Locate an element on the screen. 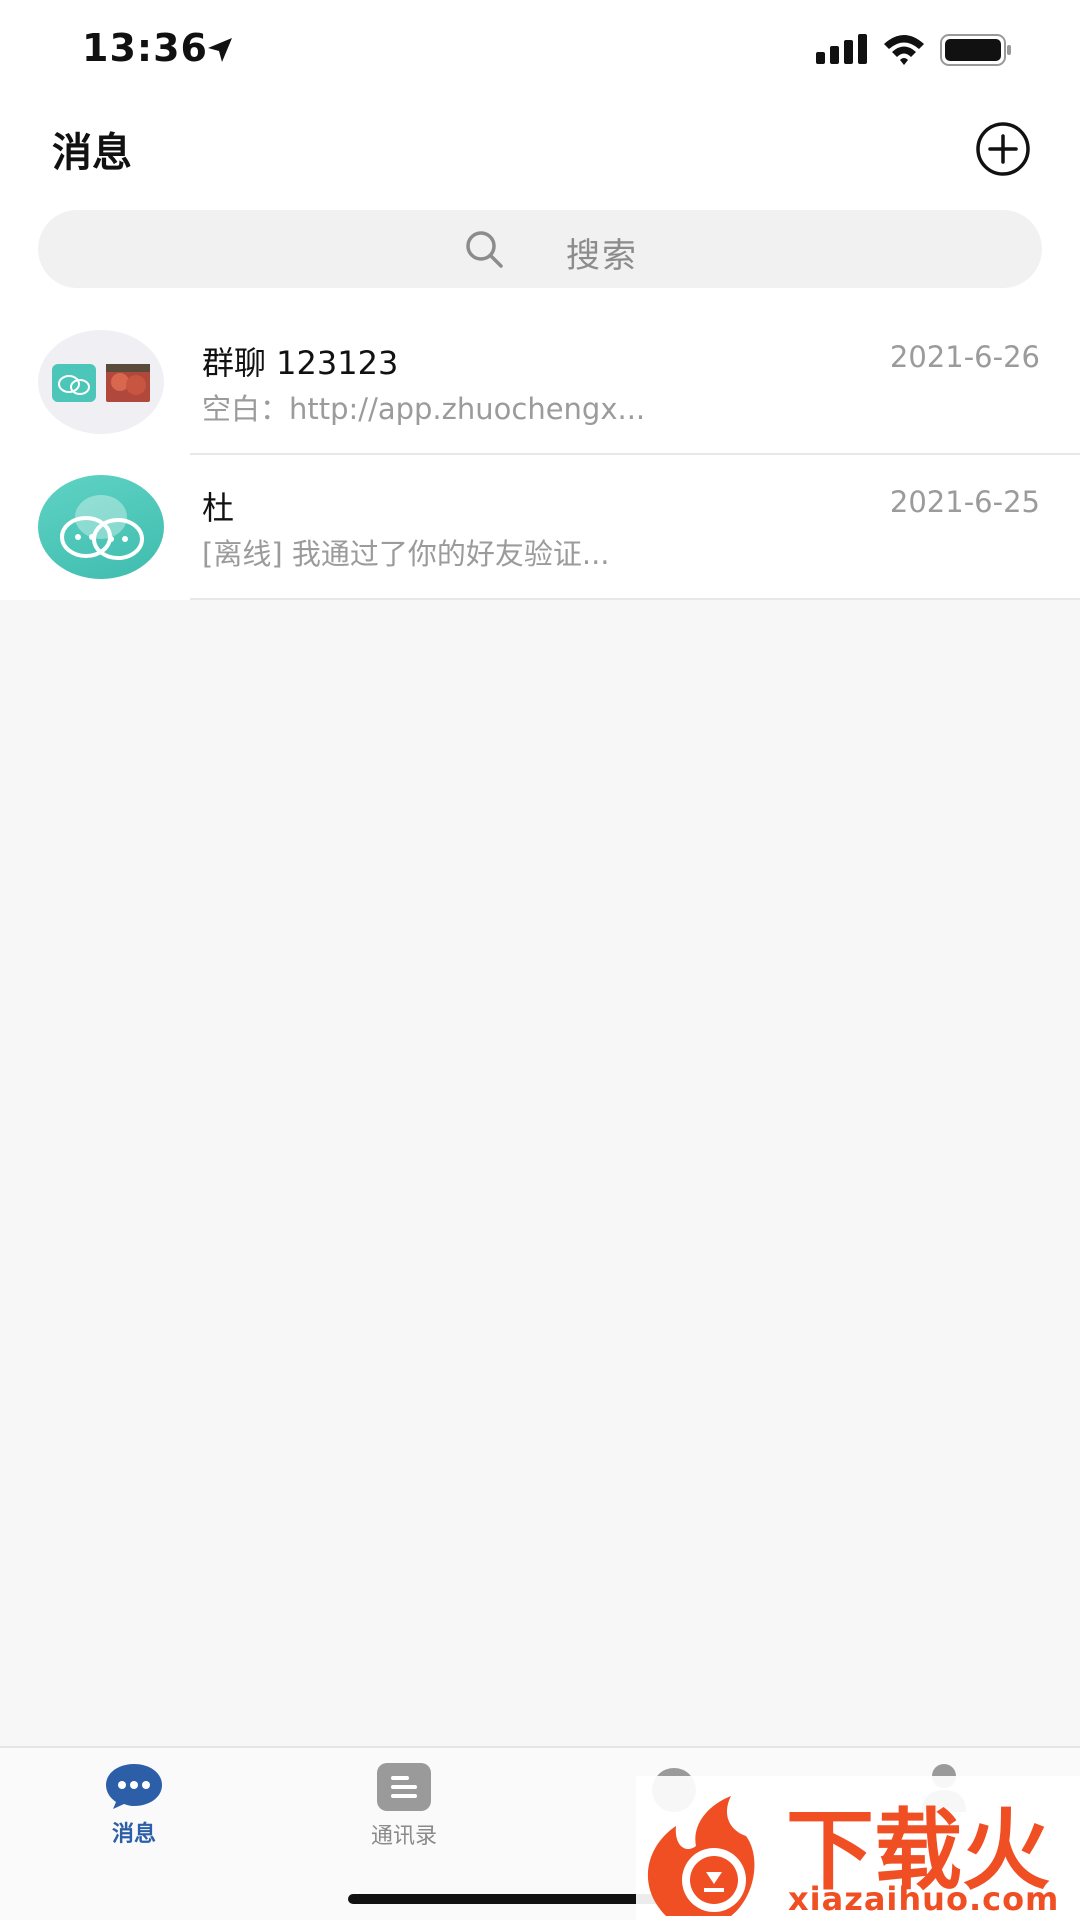 This screenshot has width=1080, height=1920. contact-avatar is located at coordinates (101, 527).